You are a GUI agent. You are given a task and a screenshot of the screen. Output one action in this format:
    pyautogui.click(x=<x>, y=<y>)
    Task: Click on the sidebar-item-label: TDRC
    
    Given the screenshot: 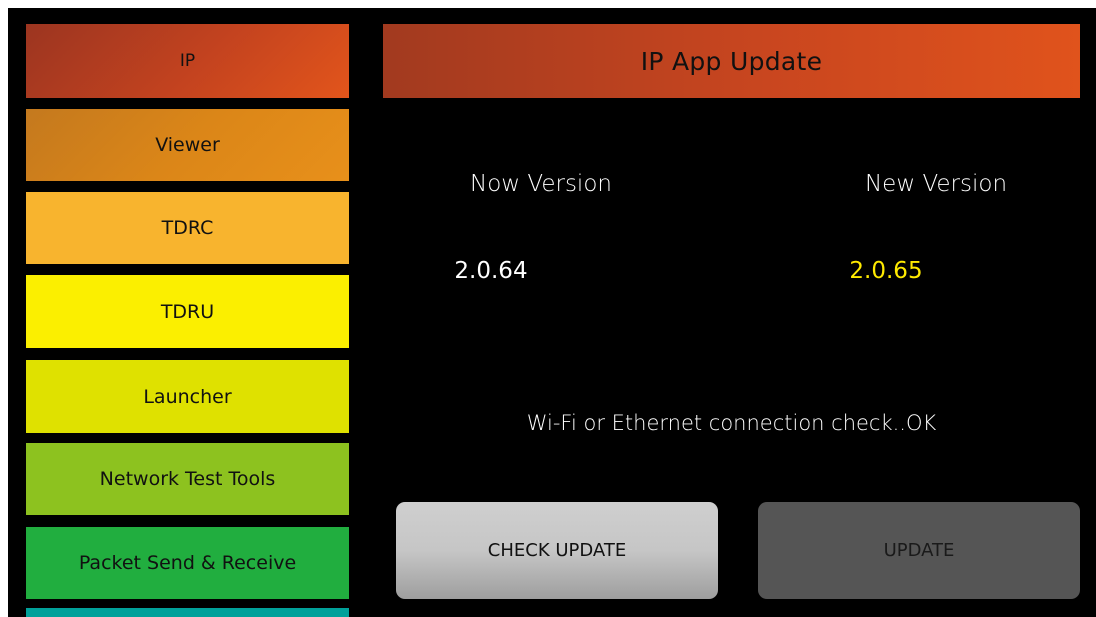 What is the action you would take?
    pyautogui.click(x=187, y=228)
    